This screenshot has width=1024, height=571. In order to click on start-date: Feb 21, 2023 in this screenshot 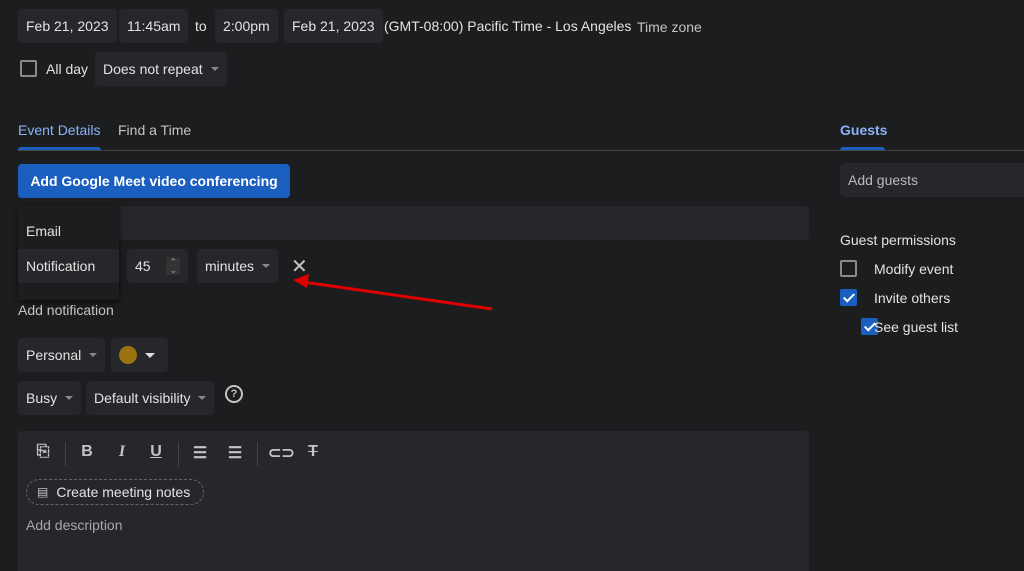, I will do `click(67, 26)`.